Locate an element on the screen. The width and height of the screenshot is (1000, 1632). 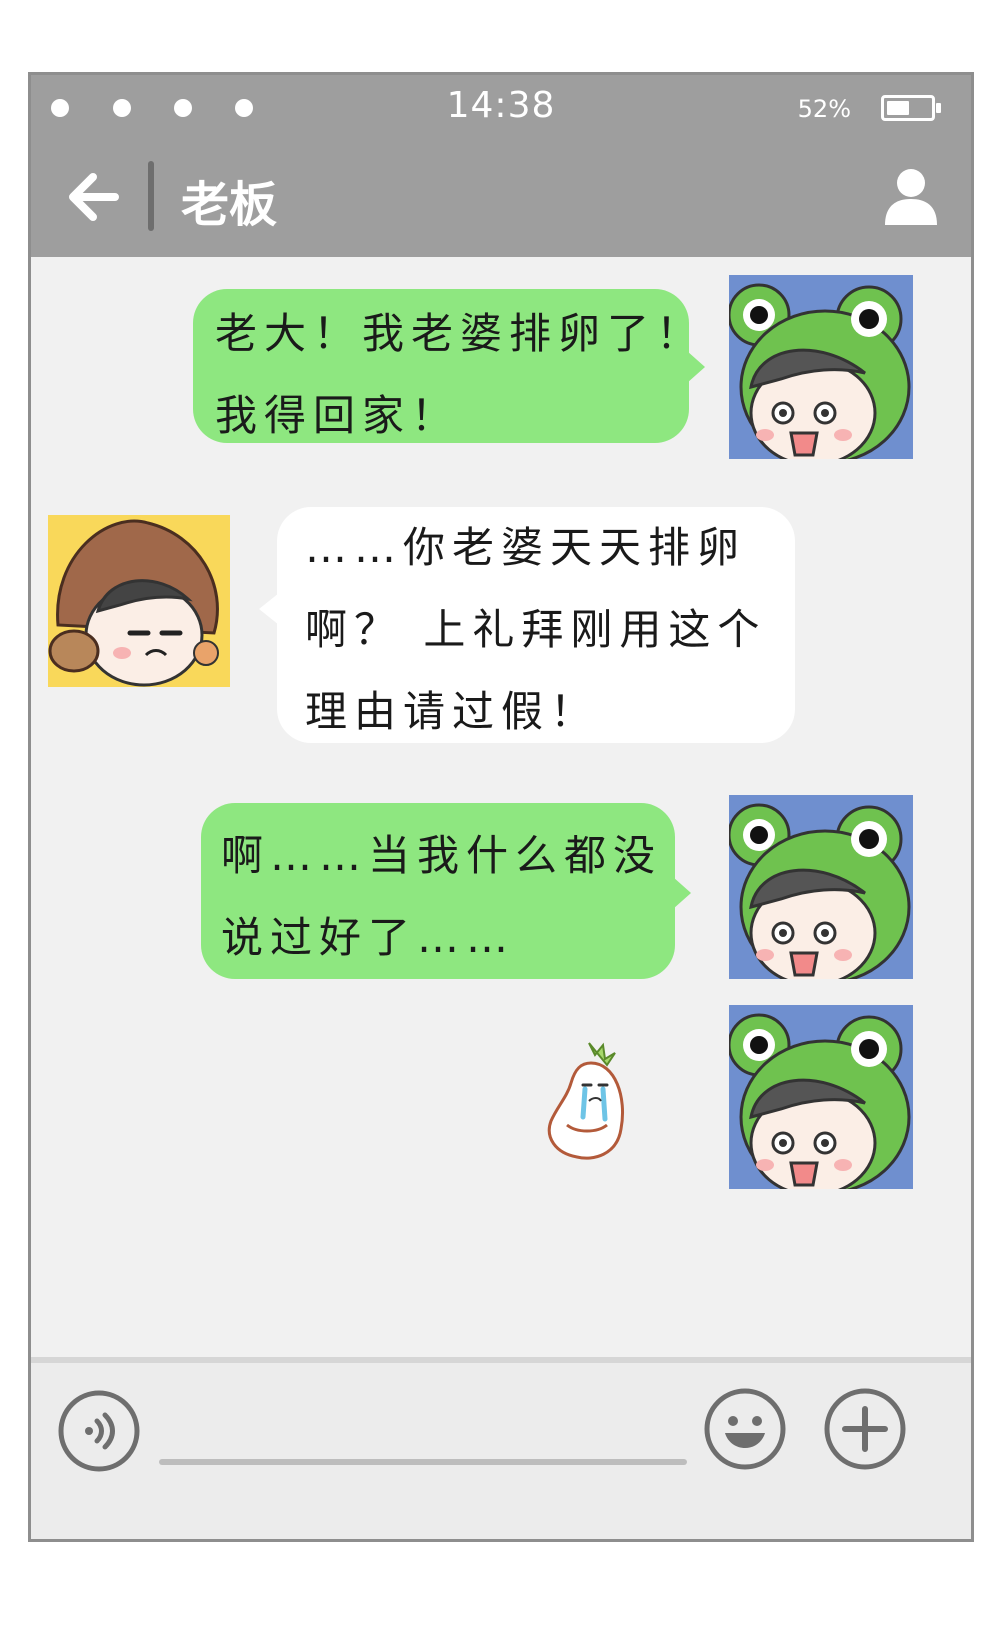
chestnut-avatar-icon is located at coordinates (139, 601).